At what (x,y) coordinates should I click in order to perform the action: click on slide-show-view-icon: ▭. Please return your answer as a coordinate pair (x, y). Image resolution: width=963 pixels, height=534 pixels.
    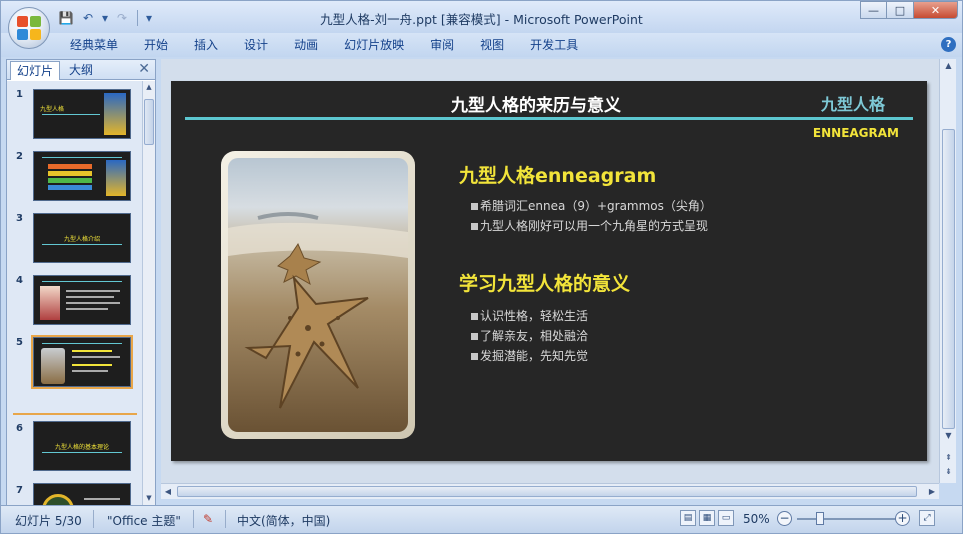
    Looking at the image, I should click on (726, 518).